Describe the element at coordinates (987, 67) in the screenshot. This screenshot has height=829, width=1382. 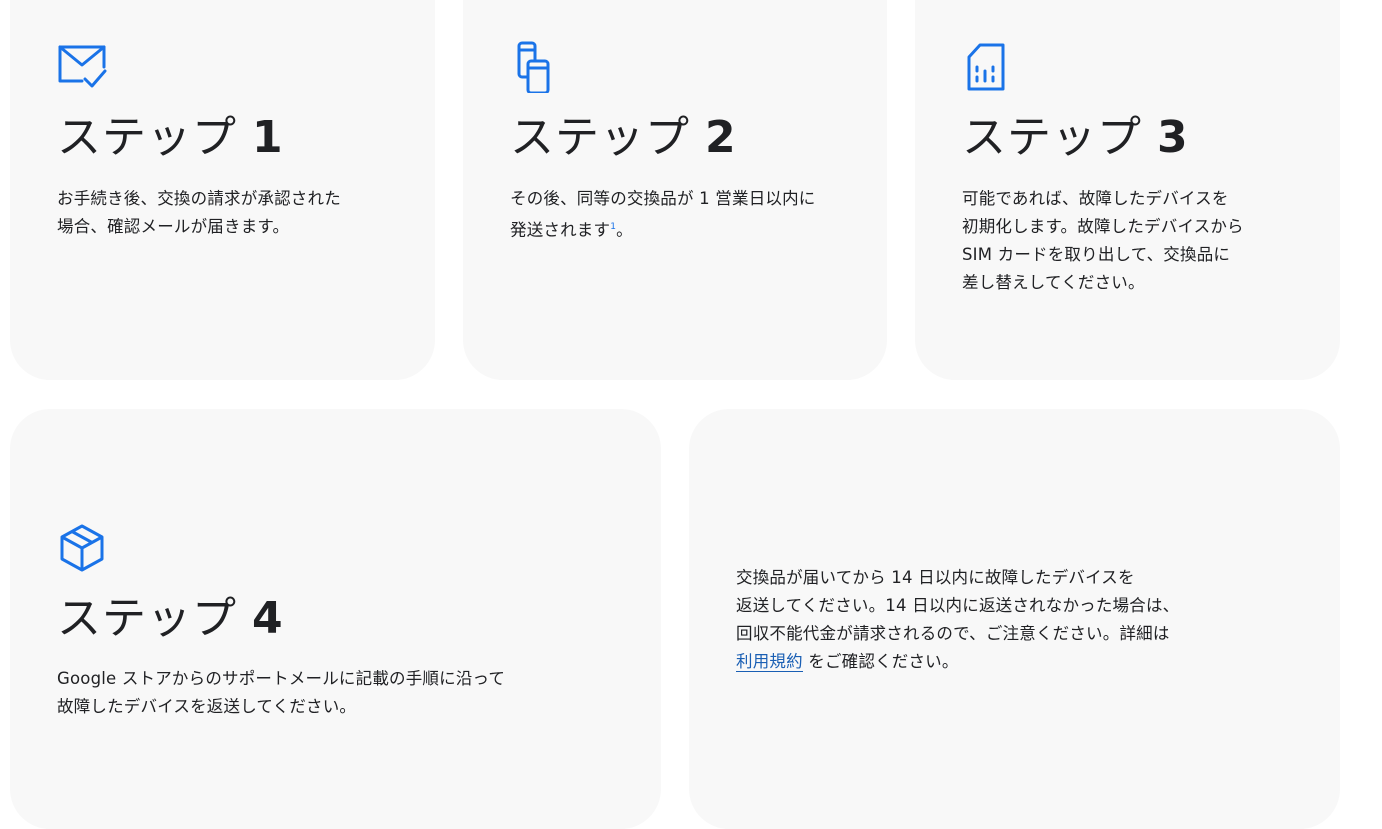
I see `sim-card-icon` at that location.